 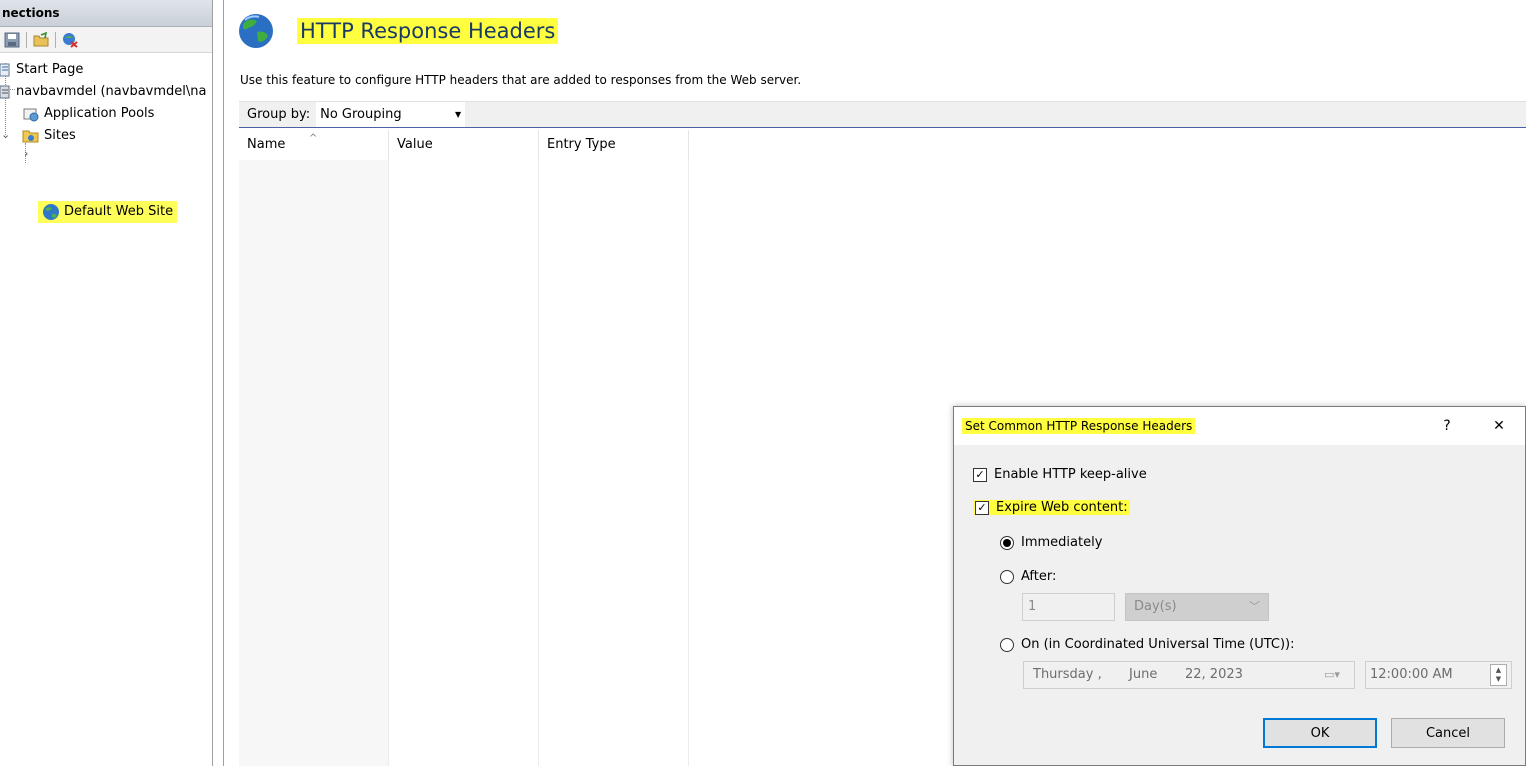 I want to click on selected-highlight: Default Web Site, so click(x=108, y=212).